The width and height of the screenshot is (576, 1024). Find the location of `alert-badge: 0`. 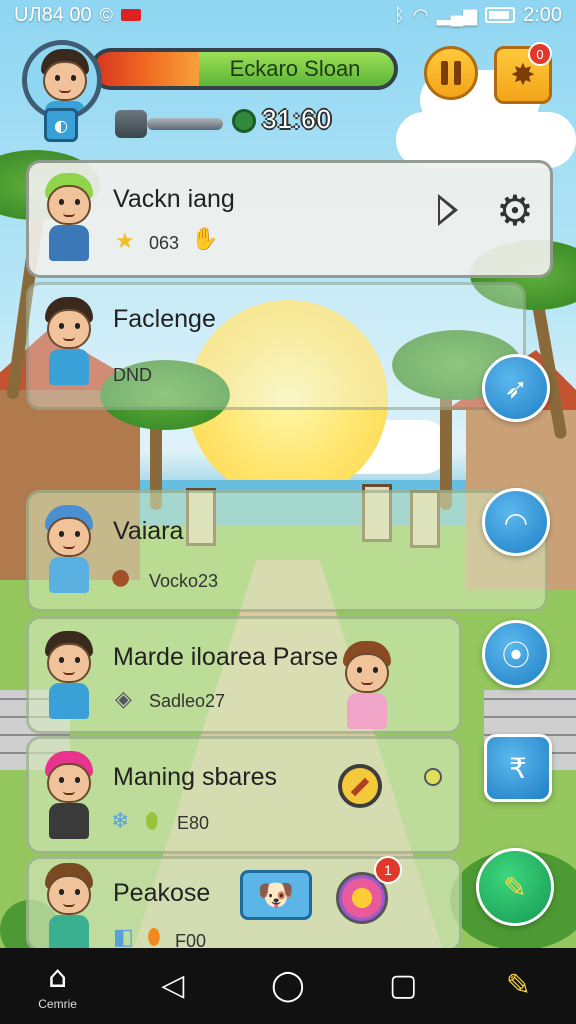

alert-badge: 0 is located at coordinates (540, 54).